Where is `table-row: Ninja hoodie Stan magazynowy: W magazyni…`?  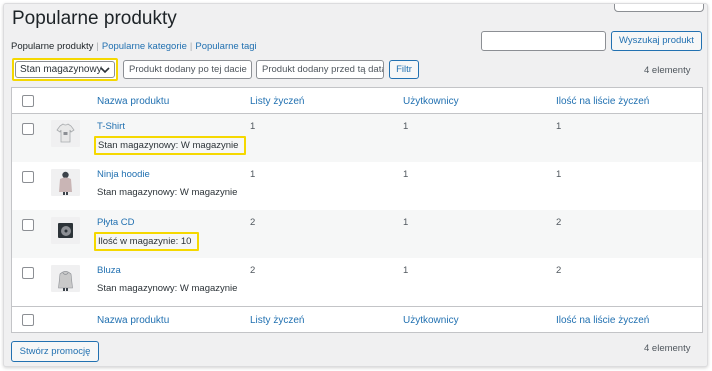 table-row: Ninja hoodie Stan magazynowy: W magazyni… is located at coordinates (357, 186).